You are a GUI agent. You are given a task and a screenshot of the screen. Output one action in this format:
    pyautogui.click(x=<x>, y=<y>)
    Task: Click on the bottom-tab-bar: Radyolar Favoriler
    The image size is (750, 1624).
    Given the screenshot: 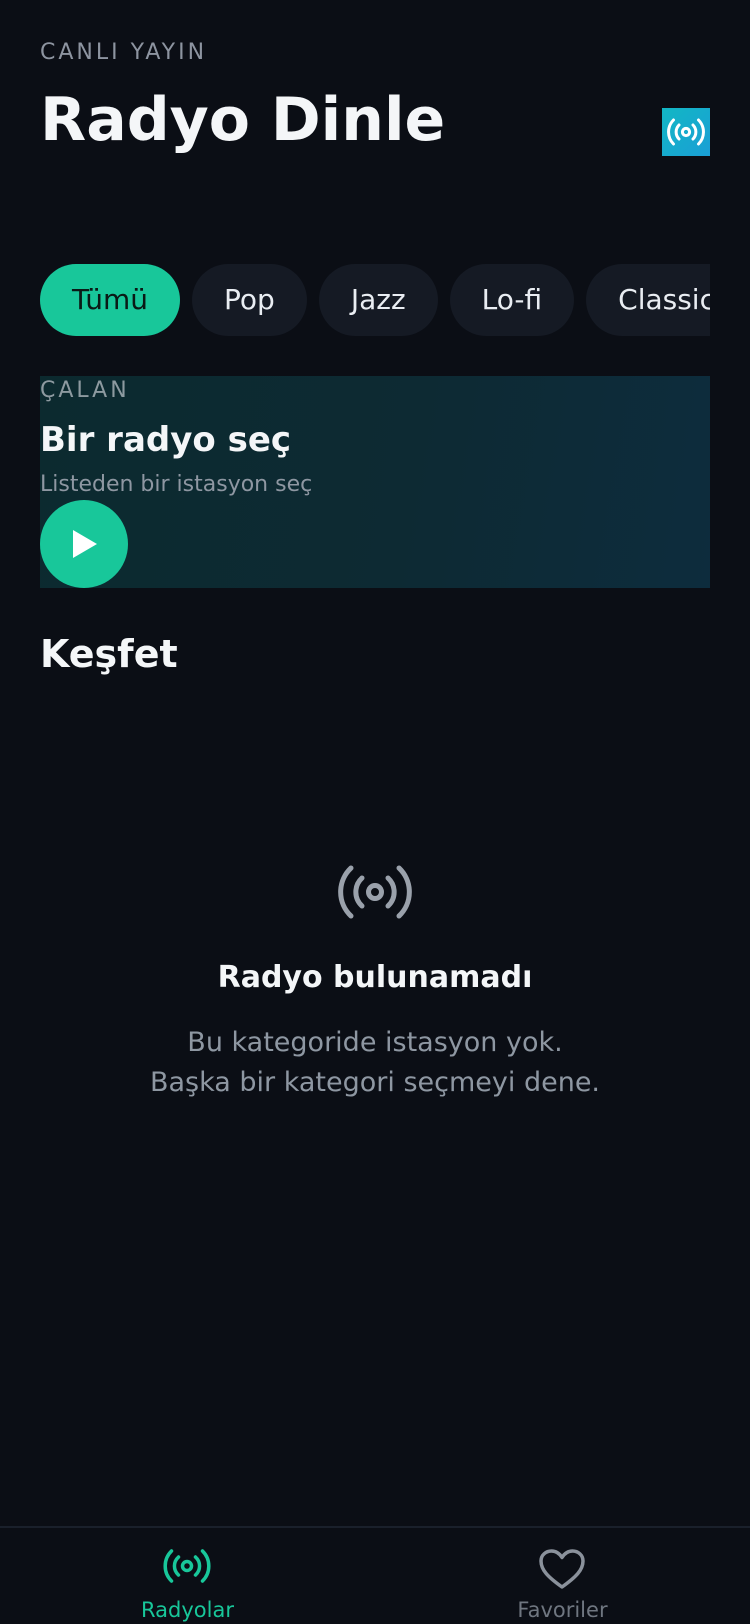 What is the action you would take?
    pyautogui.click(x=375, y=1575)
    